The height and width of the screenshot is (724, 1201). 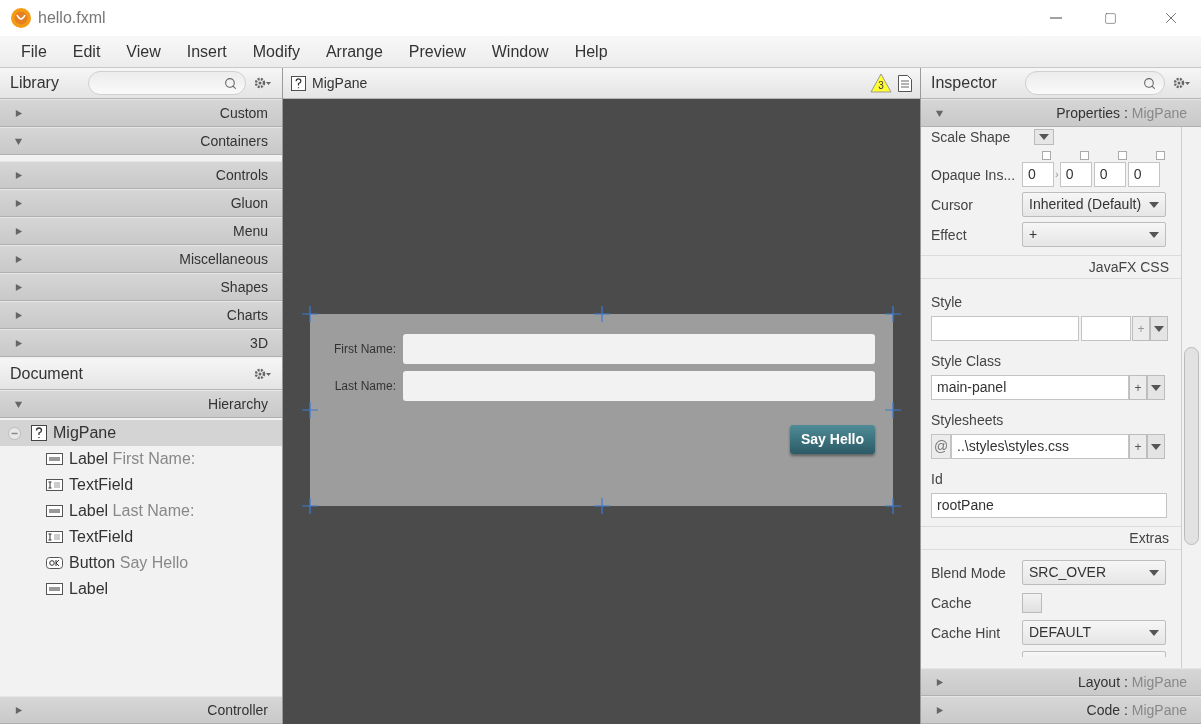 I want to click on property-label: Scale Shape, so click(x=971, y=137).